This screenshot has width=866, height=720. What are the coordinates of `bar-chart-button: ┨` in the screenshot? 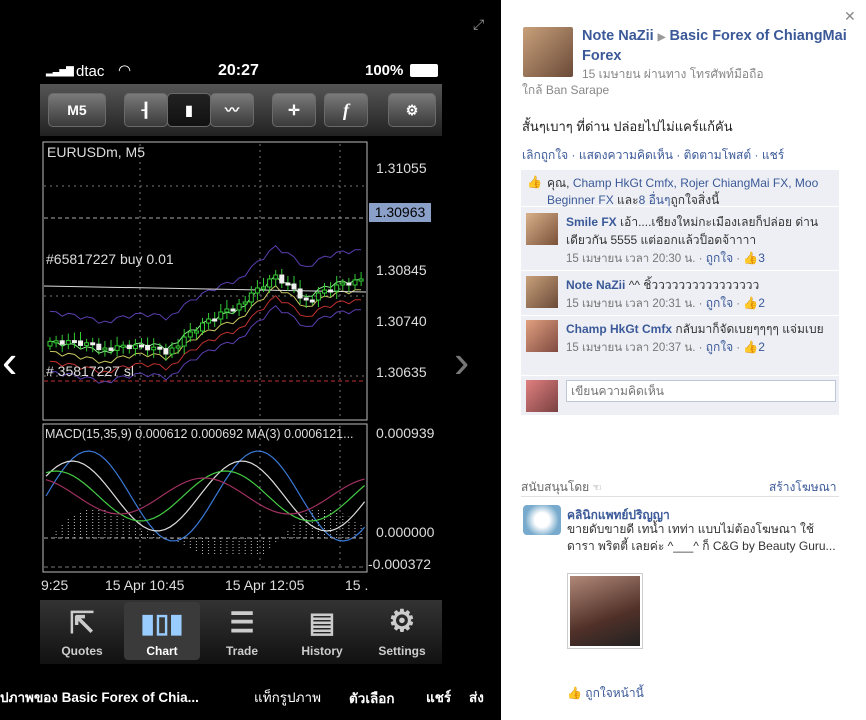 It's located at (146, 110).